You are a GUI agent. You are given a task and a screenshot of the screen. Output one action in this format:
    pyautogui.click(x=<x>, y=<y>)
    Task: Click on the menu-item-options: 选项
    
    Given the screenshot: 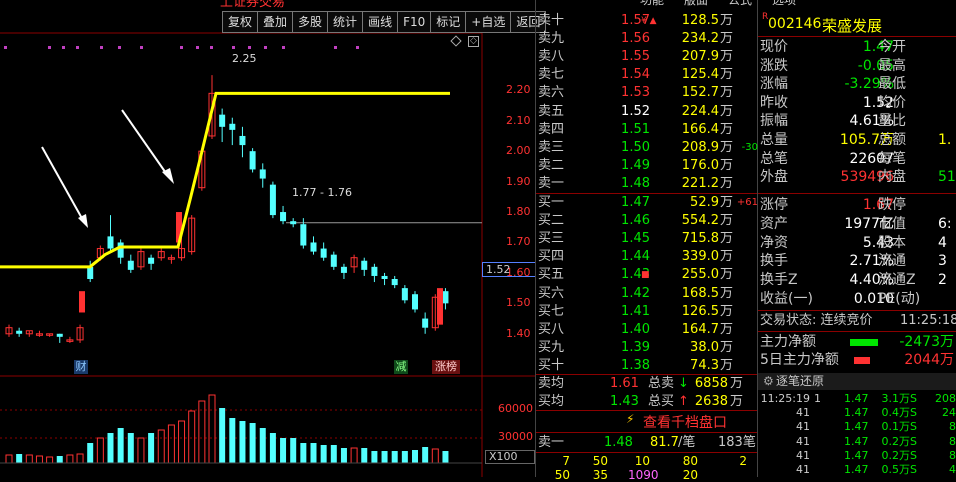 What is the action you would take?
    pyautogui.click(x=784, y=4)
    